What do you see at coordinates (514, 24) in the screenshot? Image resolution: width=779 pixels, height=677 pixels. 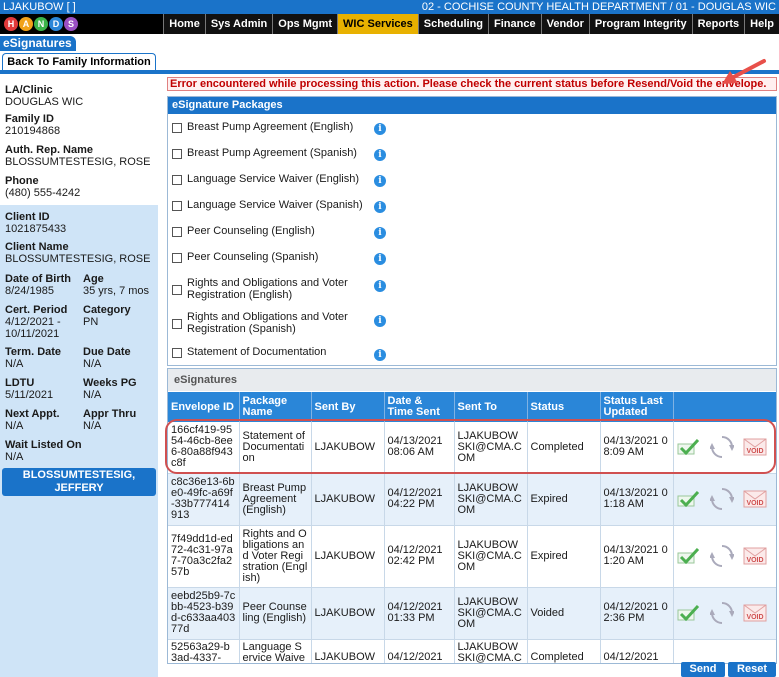 I see `nav-finance: Finance` at bounding box center [514, 24].